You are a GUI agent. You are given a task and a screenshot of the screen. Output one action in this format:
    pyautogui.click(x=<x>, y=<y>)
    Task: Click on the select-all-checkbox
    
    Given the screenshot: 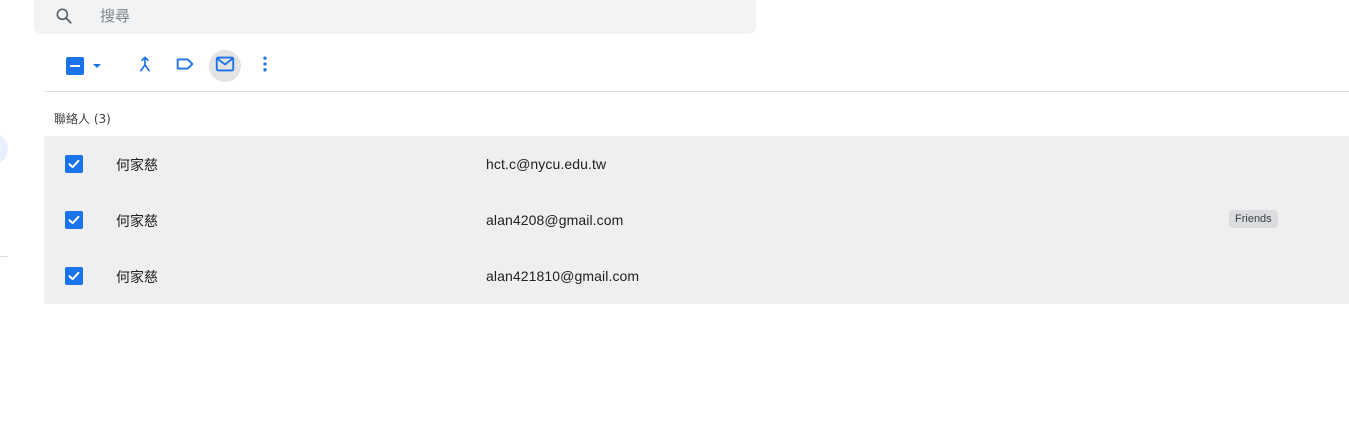 What is the action you would take?
    pyautogui.click(x=75, y=66)
    